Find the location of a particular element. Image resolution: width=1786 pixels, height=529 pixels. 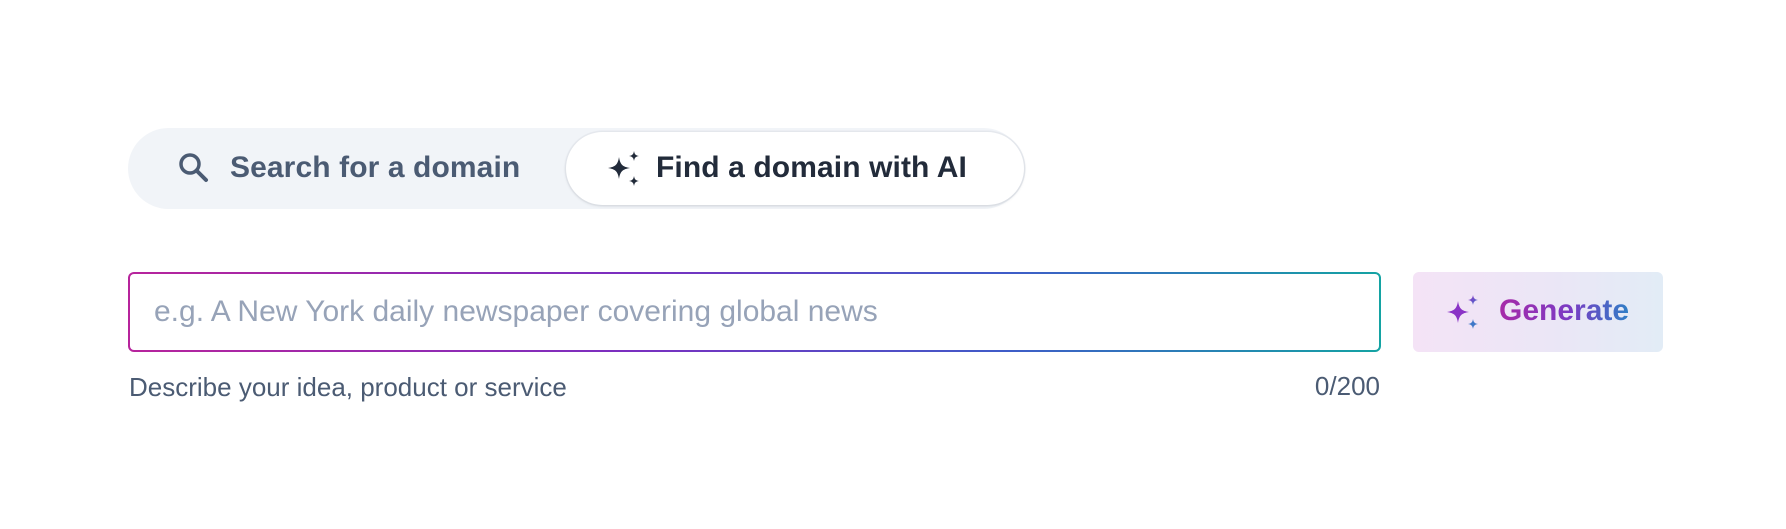

idea-description-input is located at coordinates (754, 312).